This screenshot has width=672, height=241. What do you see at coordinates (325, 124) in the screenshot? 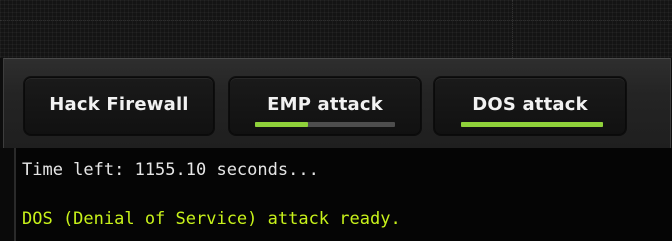
I see `emp-attack-progress-bar` at bounding box center [325, 124].